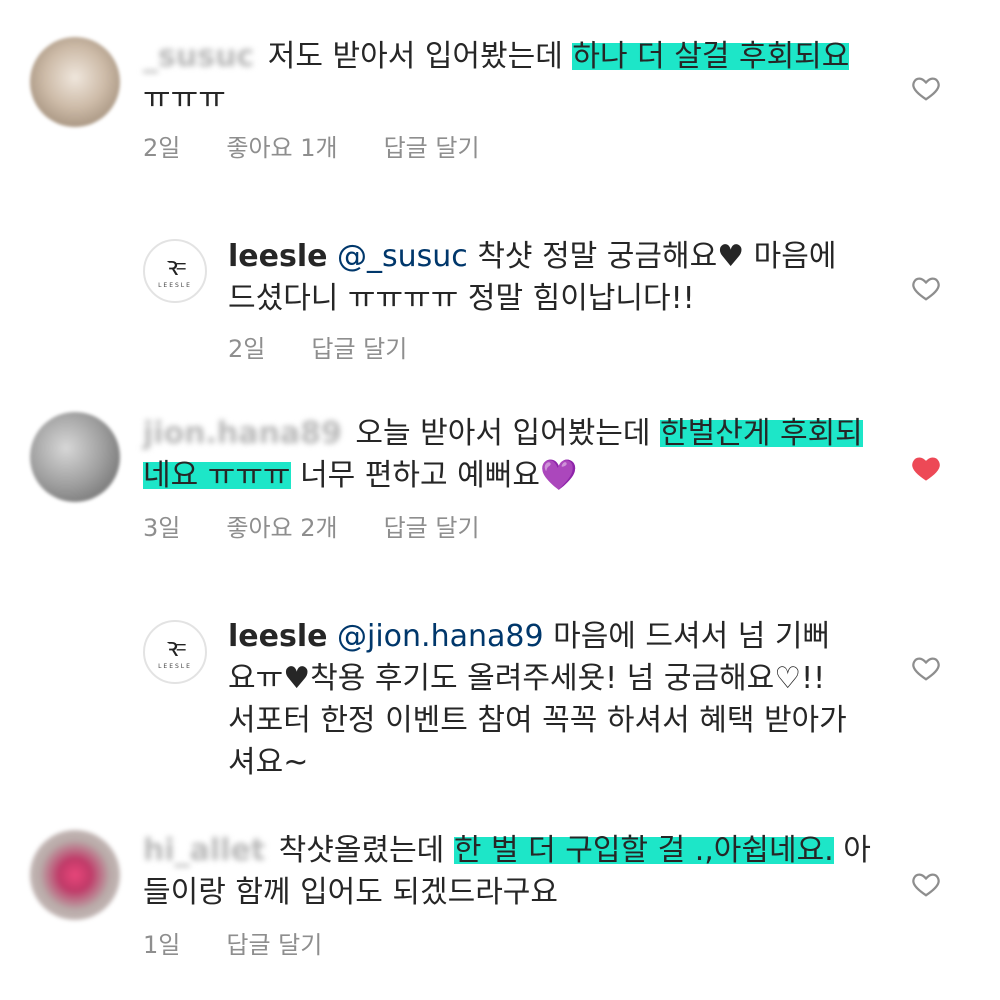  I want to click on highlighted-text: 한 벌 더 구입할 걸 .,아쉽네요., so click(643, 850).